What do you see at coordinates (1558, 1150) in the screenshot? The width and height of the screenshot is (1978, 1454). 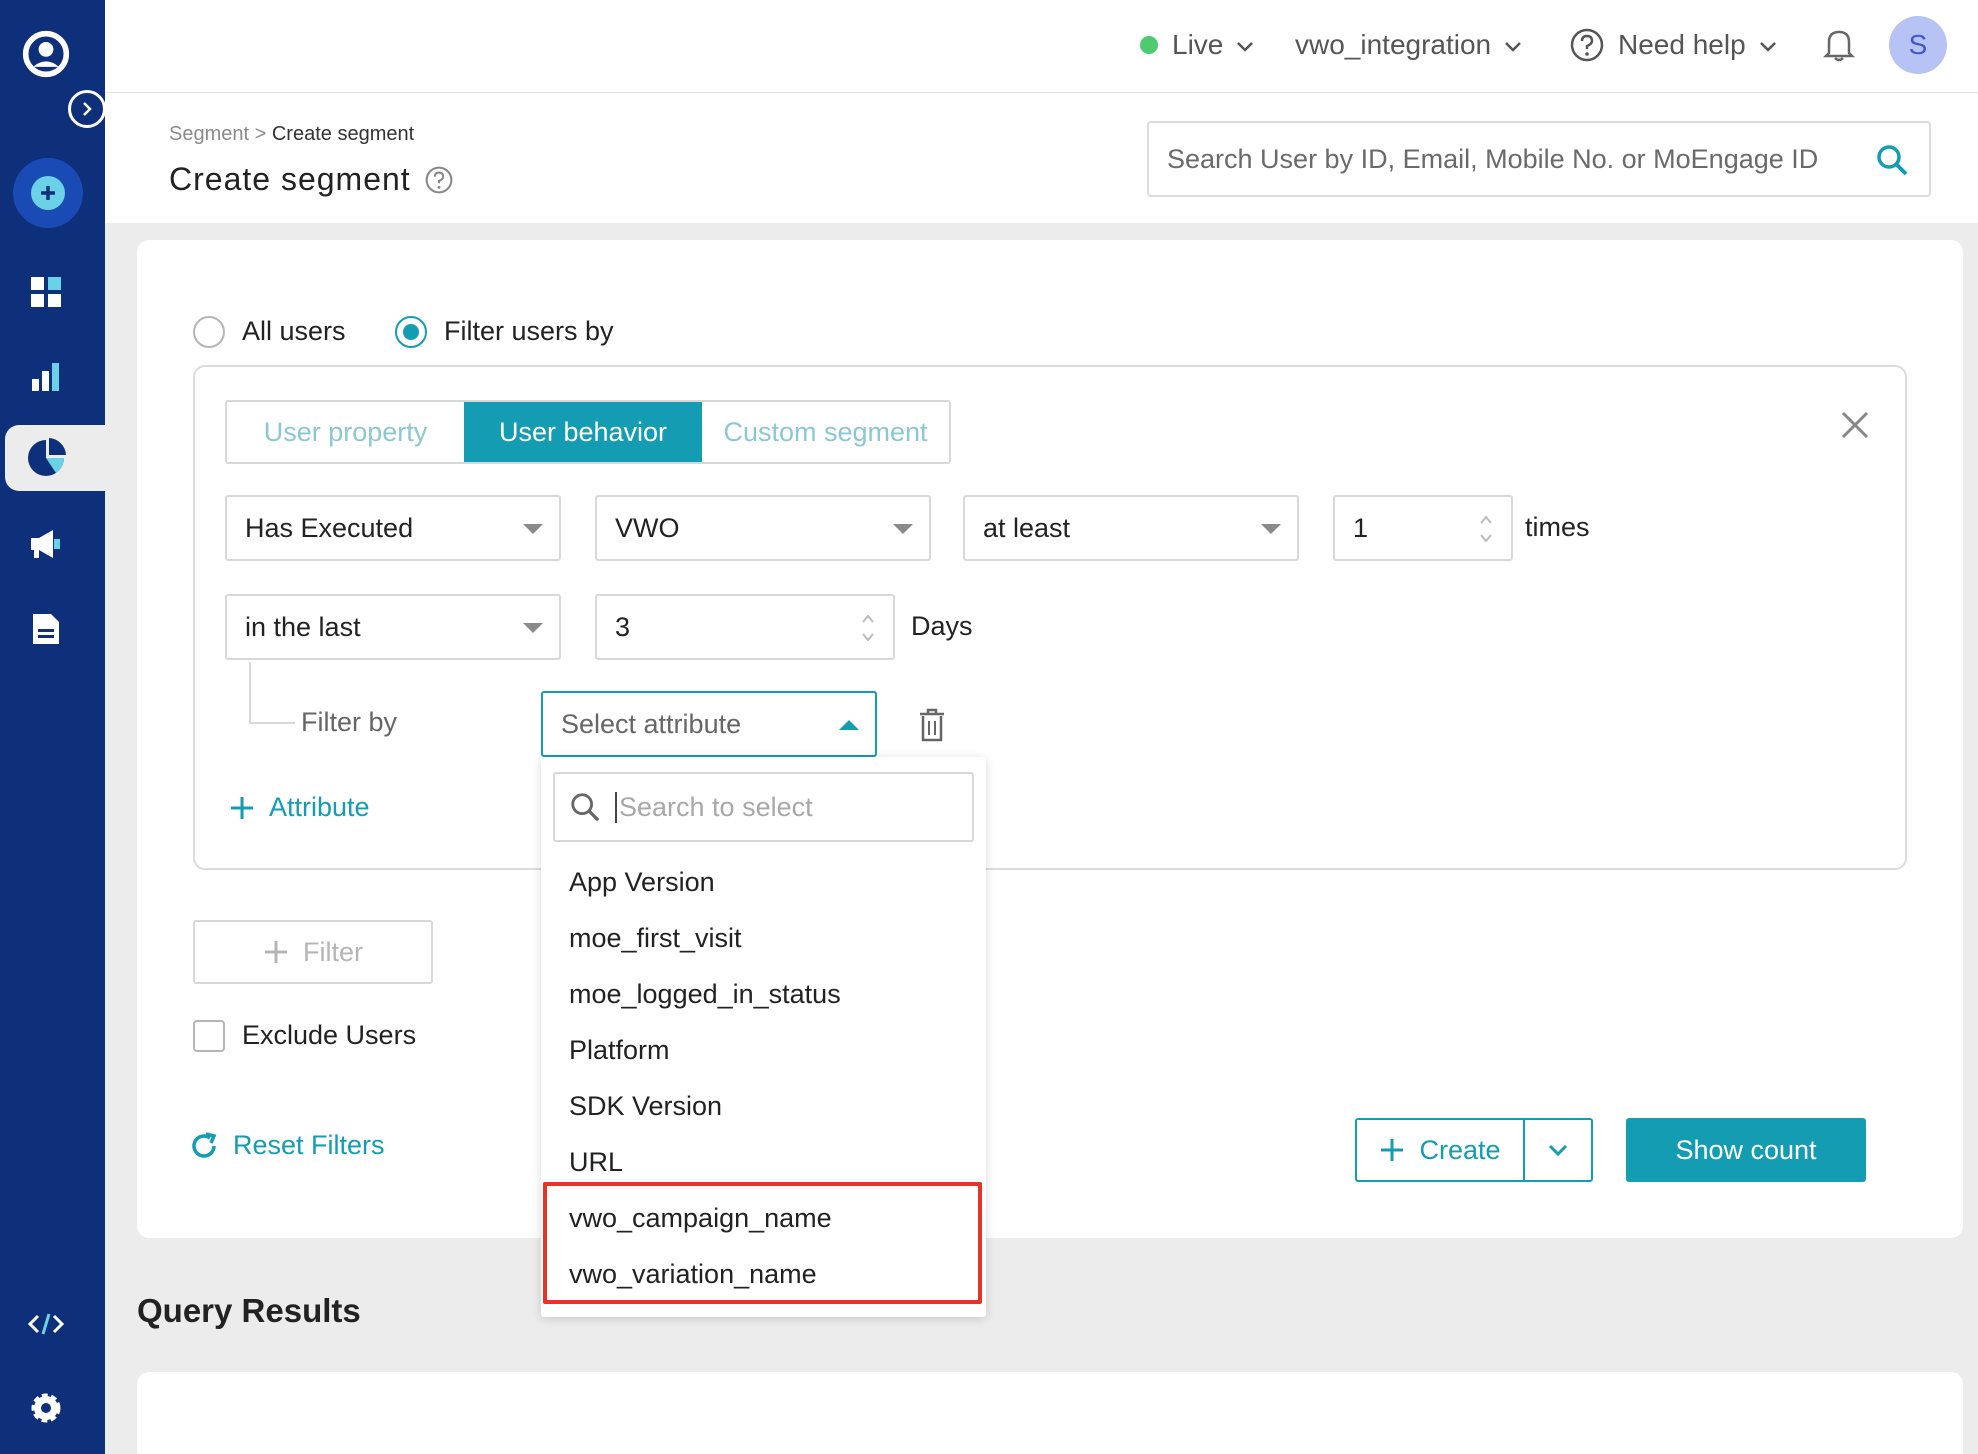 I see `create-options-chevron-icon` at bounding box center [1558, 1150].